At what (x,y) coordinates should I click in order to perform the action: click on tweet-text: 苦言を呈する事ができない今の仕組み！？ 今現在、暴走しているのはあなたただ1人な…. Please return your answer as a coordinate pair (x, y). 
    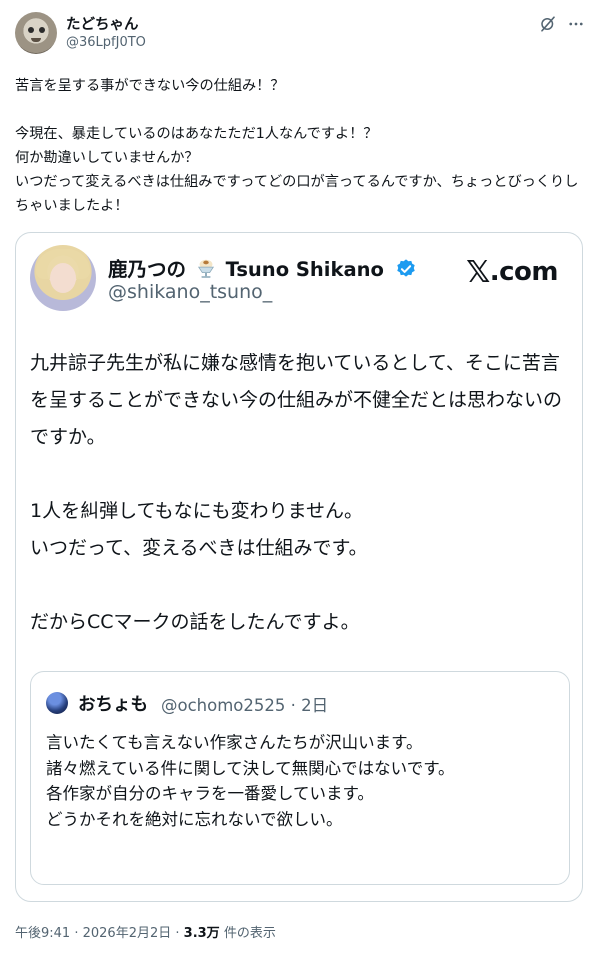
    Looking at the image, I should click on (297, 146).